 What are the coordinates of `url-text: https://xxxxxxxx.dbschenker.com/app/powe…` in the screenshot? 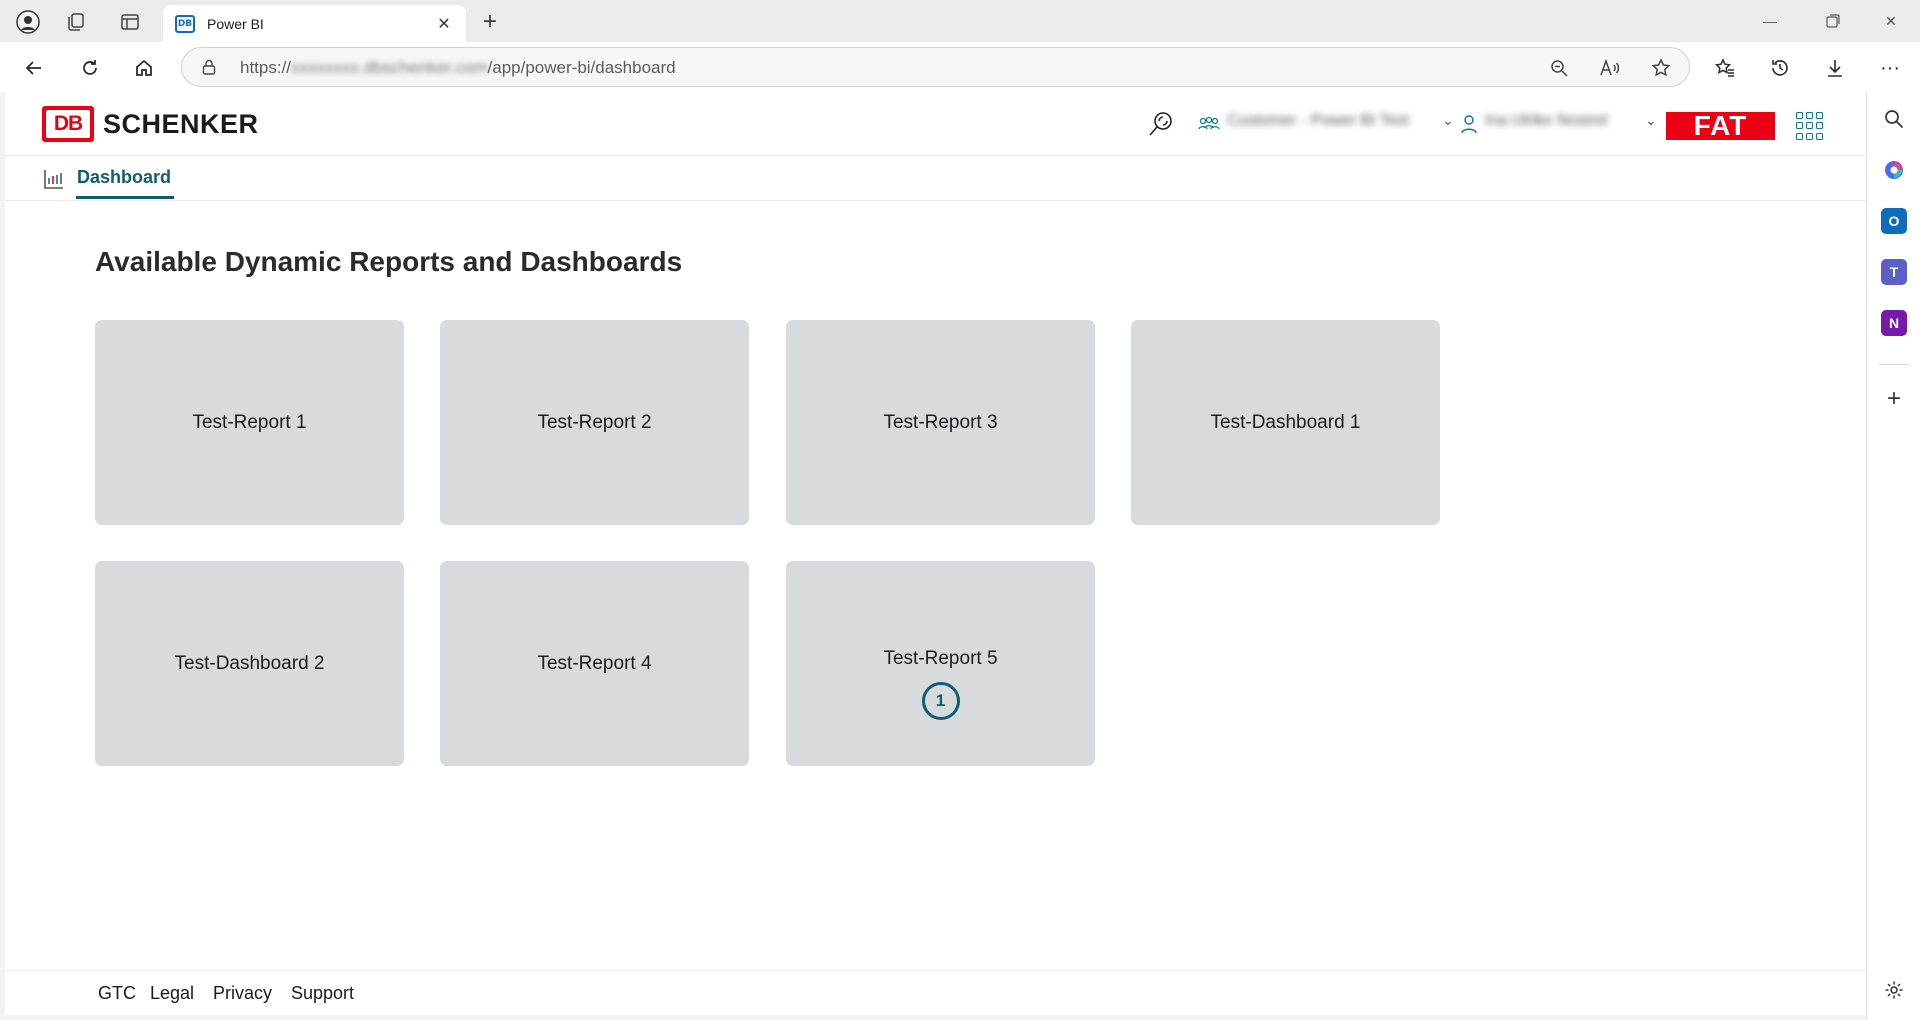 It's located at (458, 68).